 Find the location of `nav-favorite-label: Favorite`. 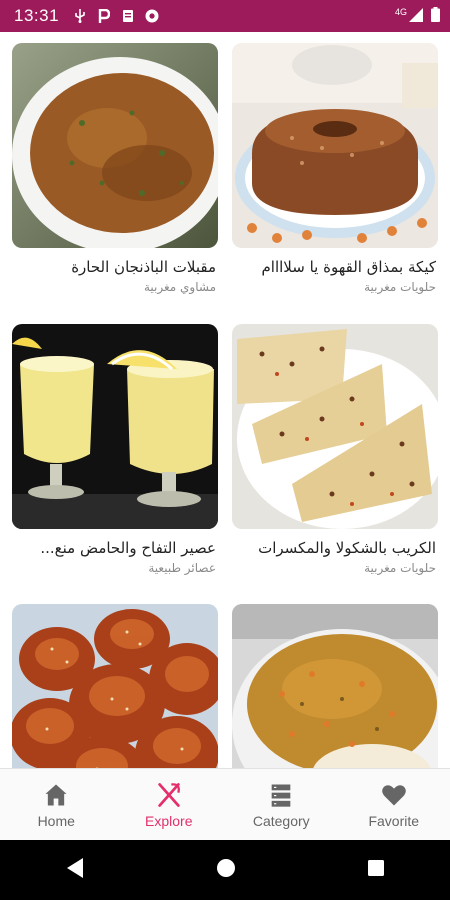

nav-favorite-label: Favorite is located at coordinates (394, 821).